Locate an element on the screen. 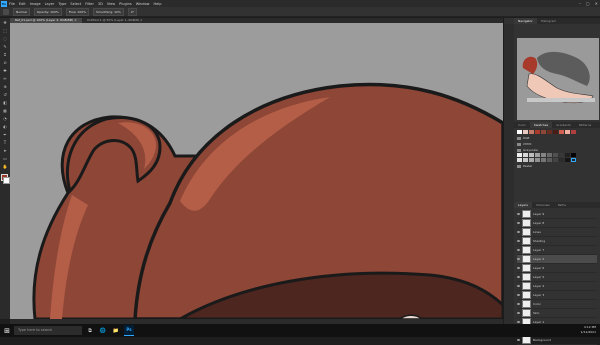  swatch-group: Pastel is located at coordinates (557, 166).